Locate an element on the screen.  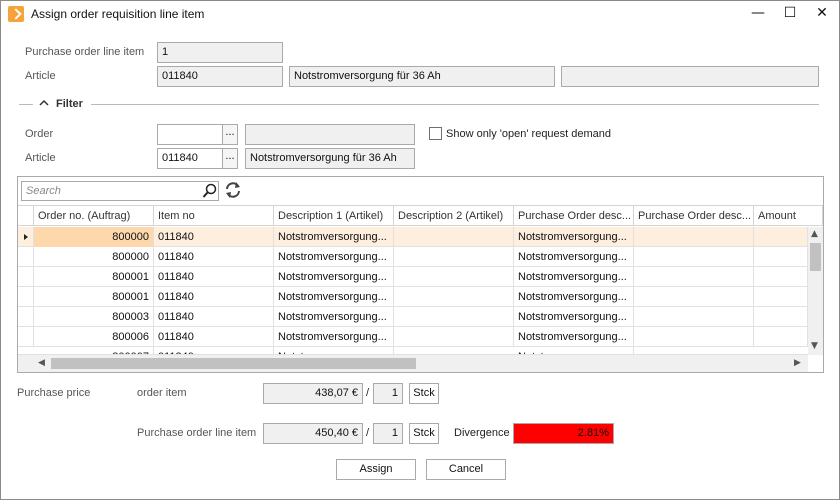
app-icon is located at coordinates (16, 14).